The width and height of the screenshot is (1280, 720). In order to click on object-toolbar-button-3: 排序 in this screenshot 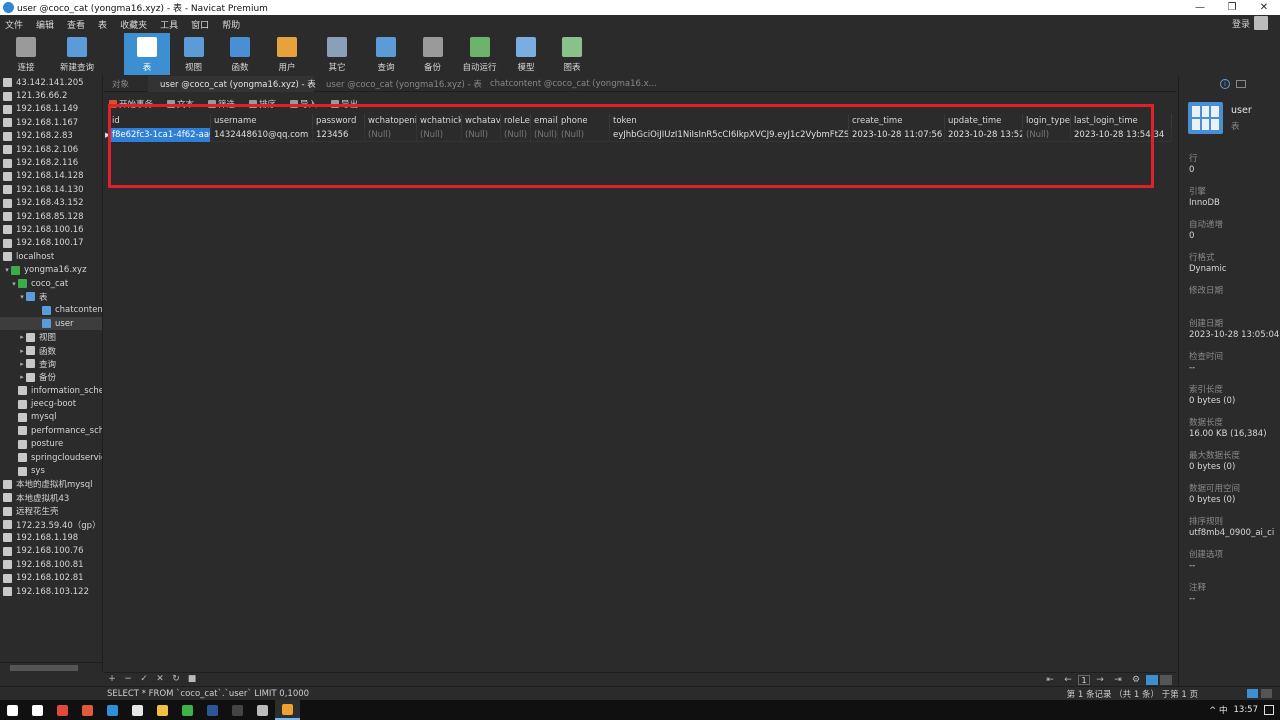, I will do `click(262, 104)`.